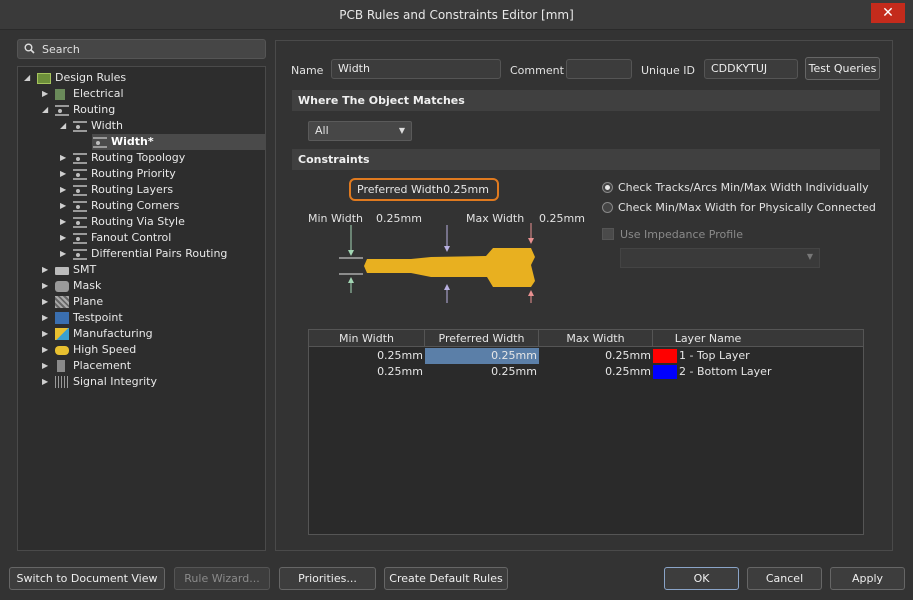 The image size is (913, 600). I want to click on search-box: Search, so click(141, 49).